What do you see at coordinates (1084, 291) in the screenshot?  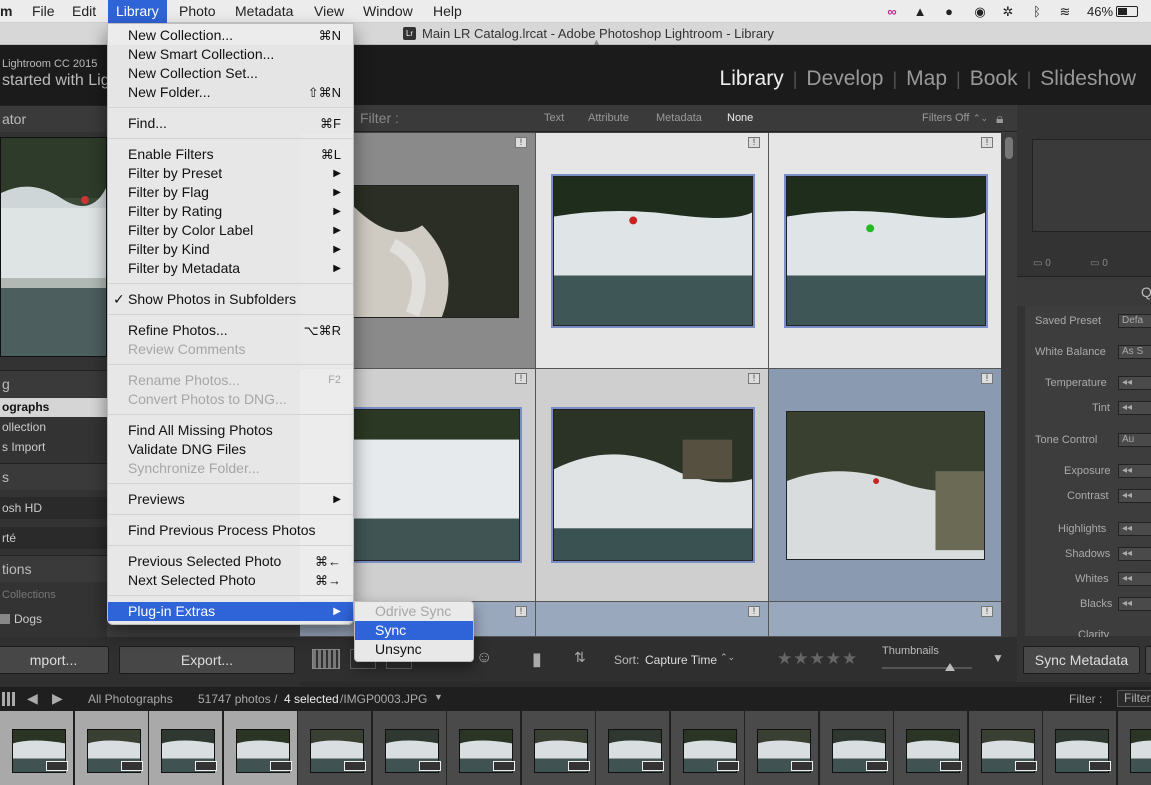 I see `quick-develop-header: Q` at bounding box center [1084, 291].